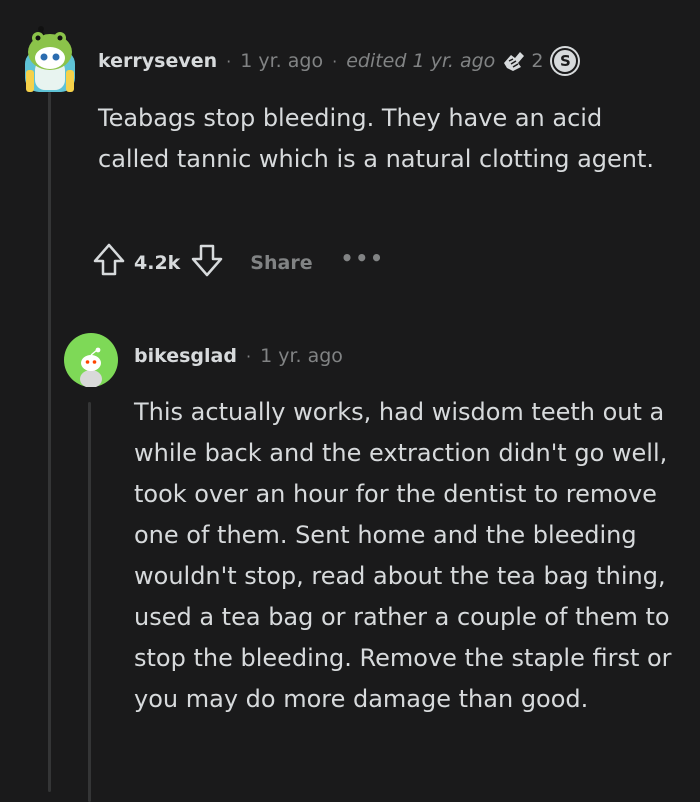  Describe the element at coordinates (238, 356) in the screenshot. I see `reply-meta: bikesglad · 1 yr. ago` at that location.